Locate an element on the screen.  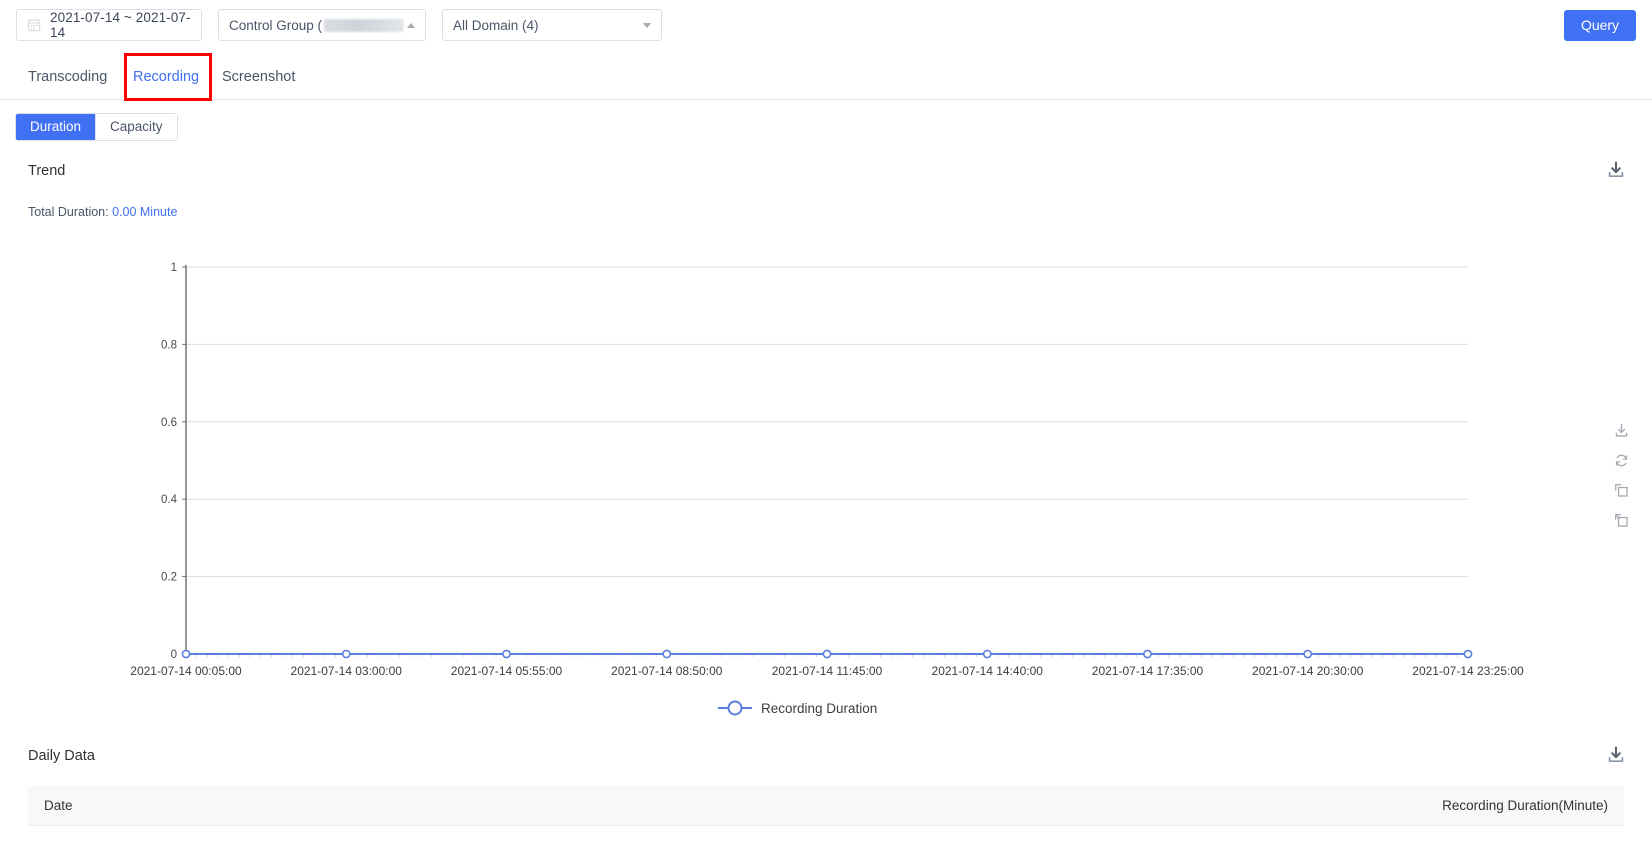
daily-data-table: Date Recording Duration(Minute) is located at coordinates (826, 806).